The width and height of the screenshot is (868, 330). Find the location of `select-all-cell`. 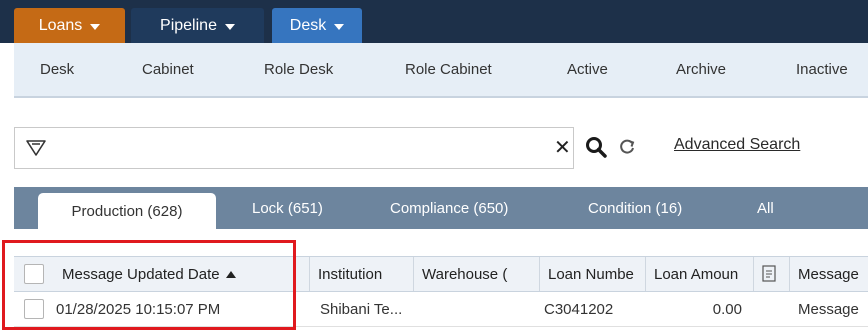

select-all-cell is located at coordinates (34, 274).